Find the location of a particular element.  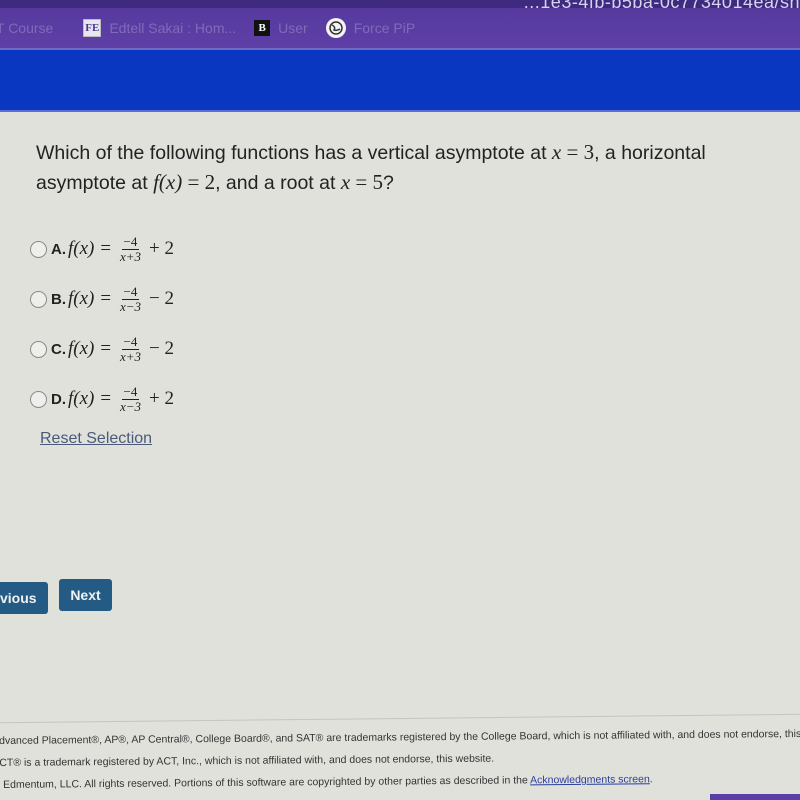

option-b: B. f(x) = −4 x−3 − 2 is located at coordinates (102, 299).